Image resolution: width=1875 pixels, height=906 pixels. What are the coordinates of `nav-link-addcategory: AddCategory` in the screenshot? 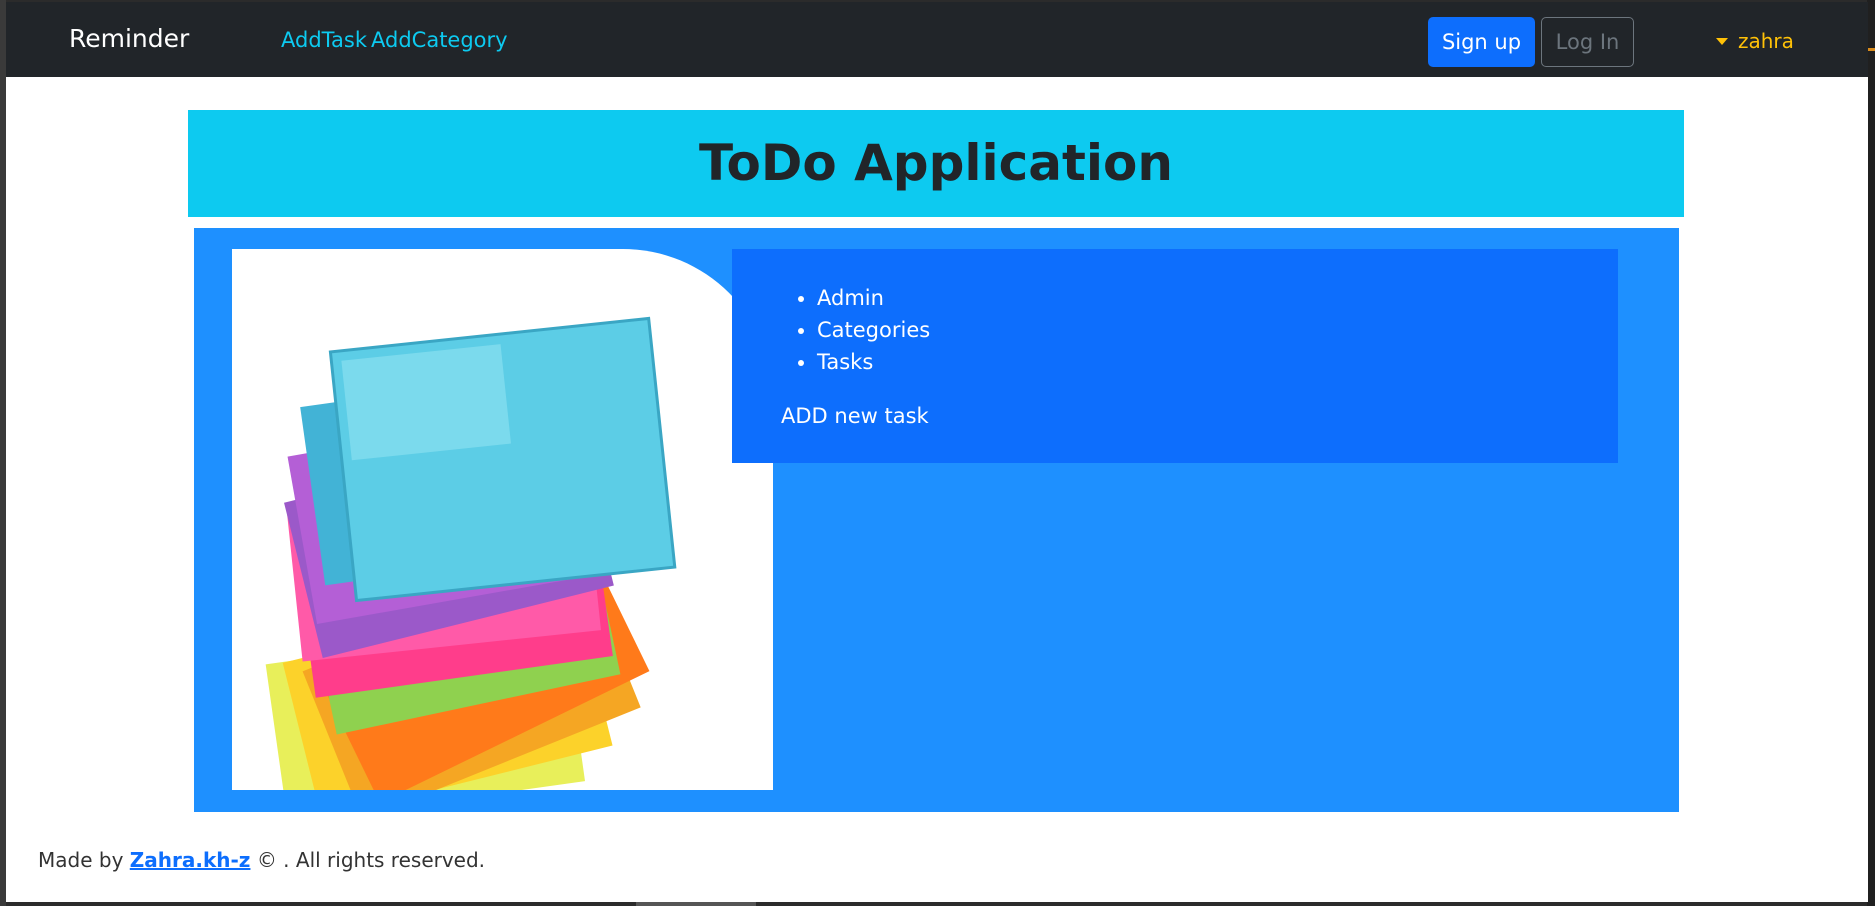 It's located at (439, 40).